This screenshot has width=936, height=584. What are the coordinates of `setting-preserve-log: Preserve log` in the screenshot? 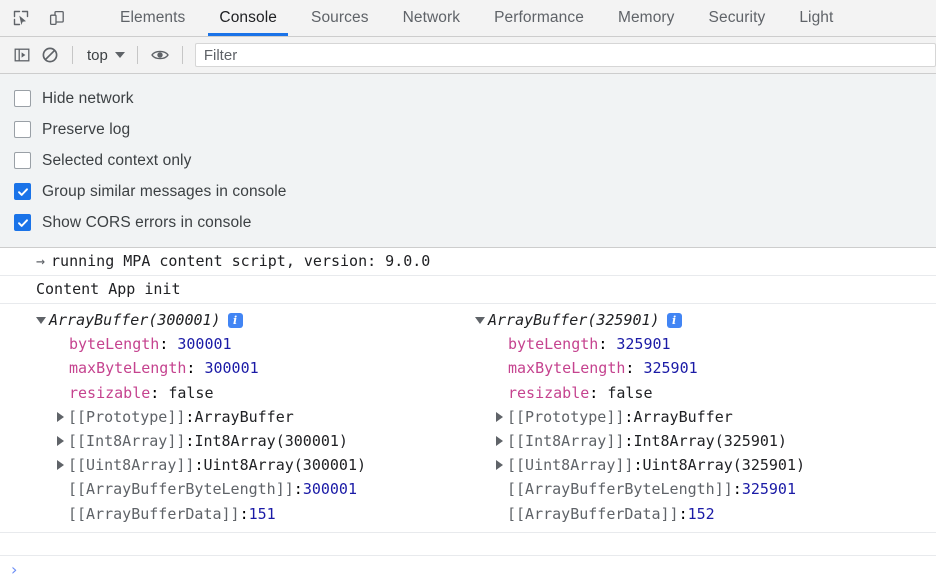 It's located at (475, 129).